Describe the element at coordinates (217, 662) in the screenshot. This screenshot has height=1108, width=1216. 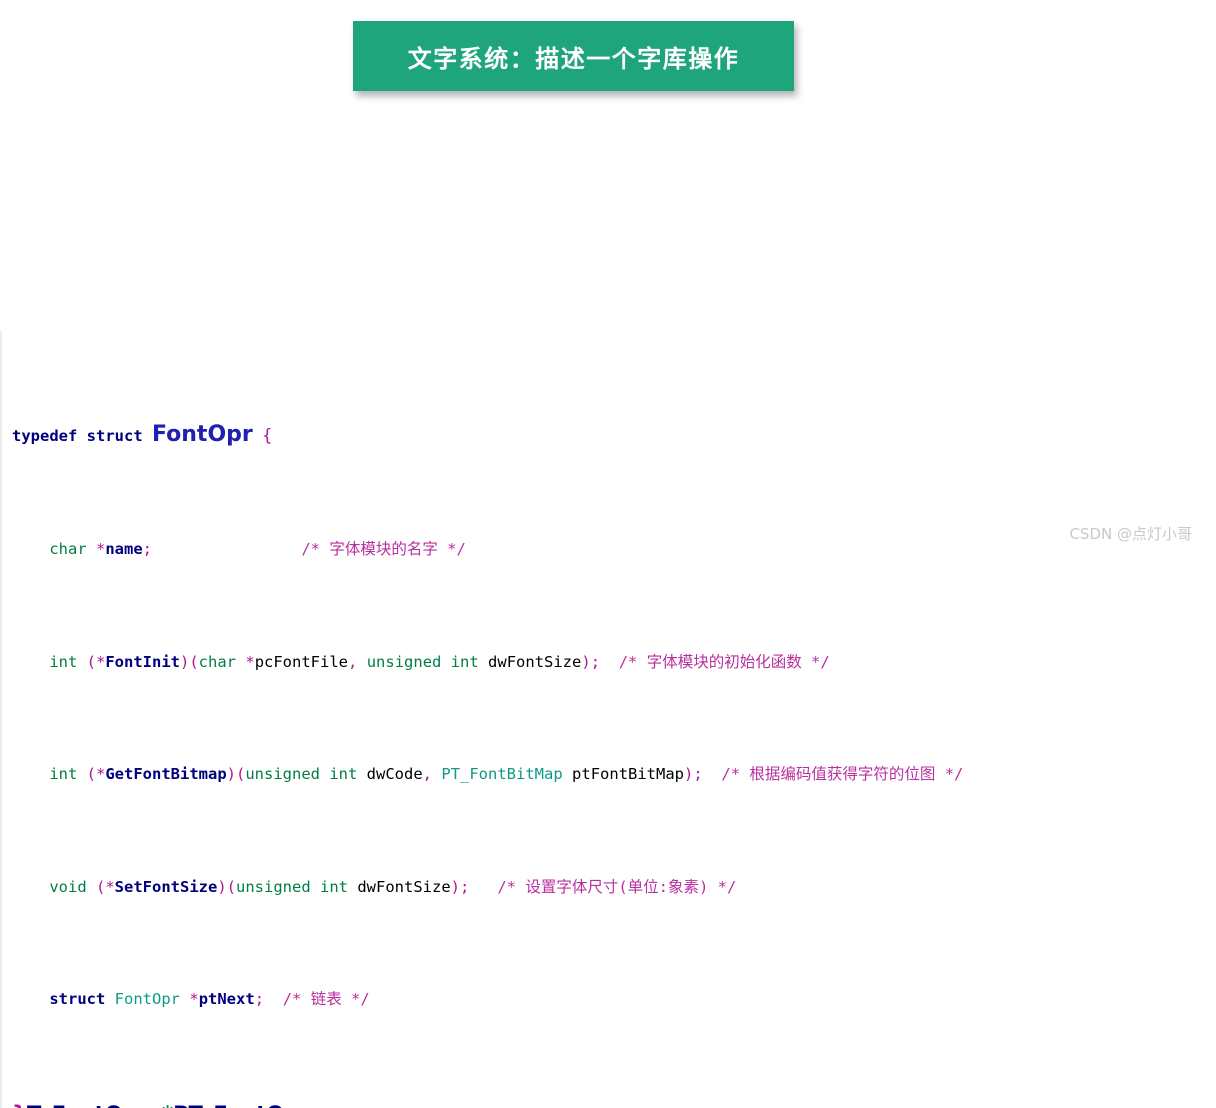
I see `token-param-type: char` at that location.